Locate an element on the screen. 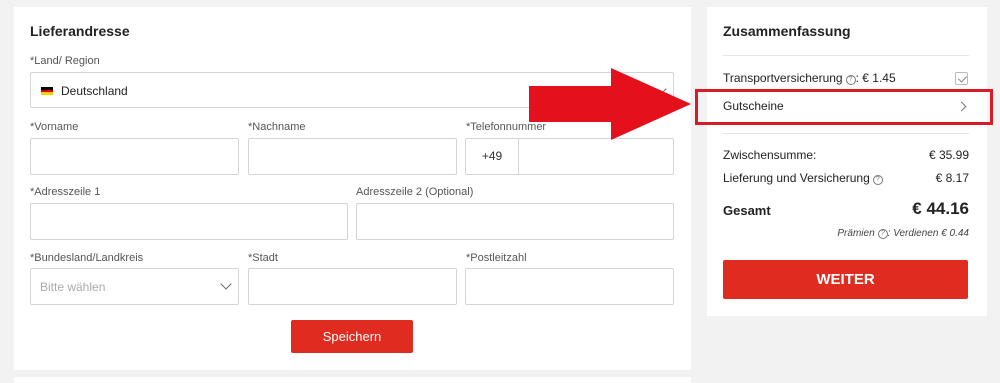 The height and width of the screenshot is (383, 1000). shipping-row: Lieferung und Versicherung? is located at coordinates (803, 178).